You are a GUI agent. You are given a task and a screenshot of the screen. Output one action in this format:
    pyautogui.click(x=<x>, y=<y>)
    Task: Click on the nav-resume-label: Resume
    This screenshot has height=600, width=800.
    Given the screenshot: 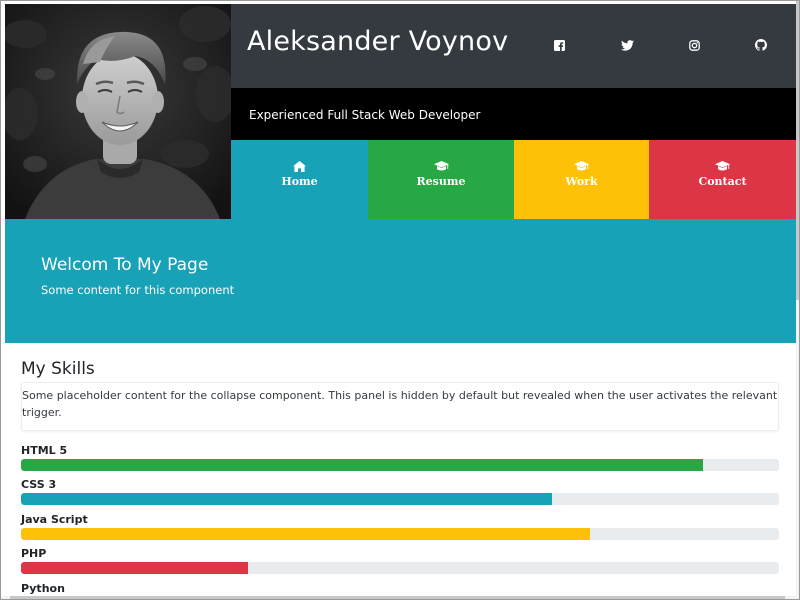 What is the action you would take?
    pyautogui.click(x=441, y=181)
    